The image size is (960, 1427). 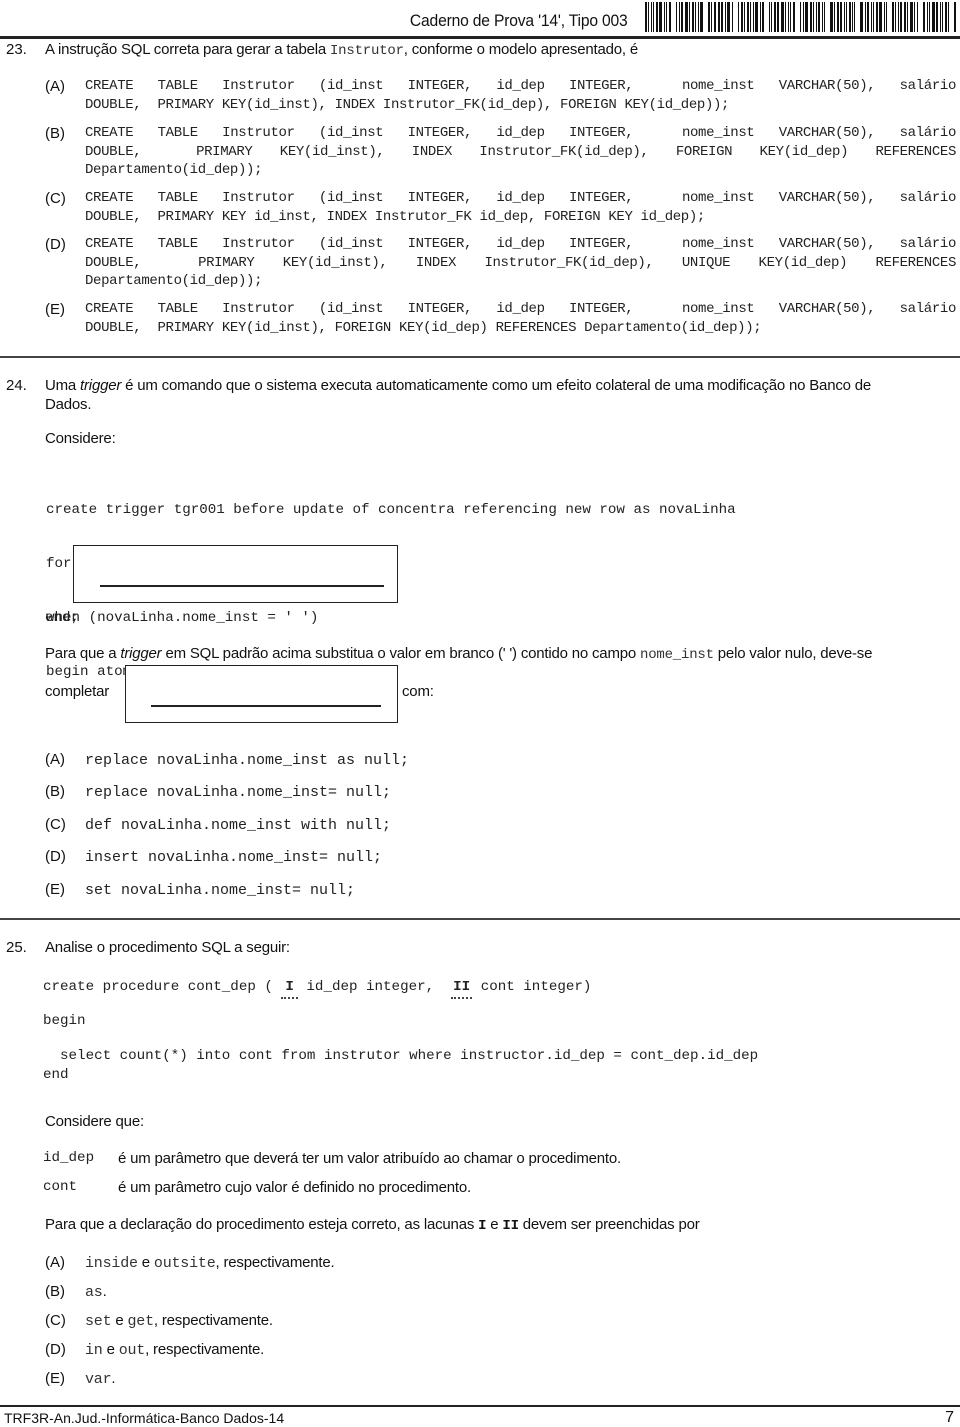 I want to click on q24-code-blank-box, so click(x=235, y=574).